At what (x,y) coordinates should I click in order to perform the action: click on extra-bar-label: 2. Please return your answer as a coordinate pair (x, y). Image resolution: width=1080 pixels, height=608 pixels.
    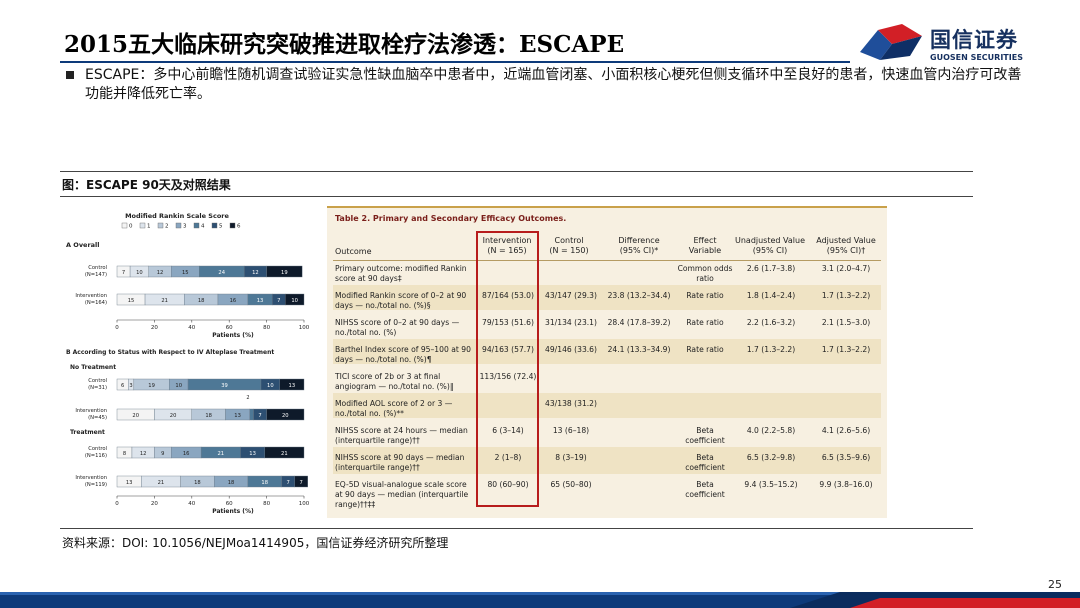
    Looking at the image, I should click on (247, 398).